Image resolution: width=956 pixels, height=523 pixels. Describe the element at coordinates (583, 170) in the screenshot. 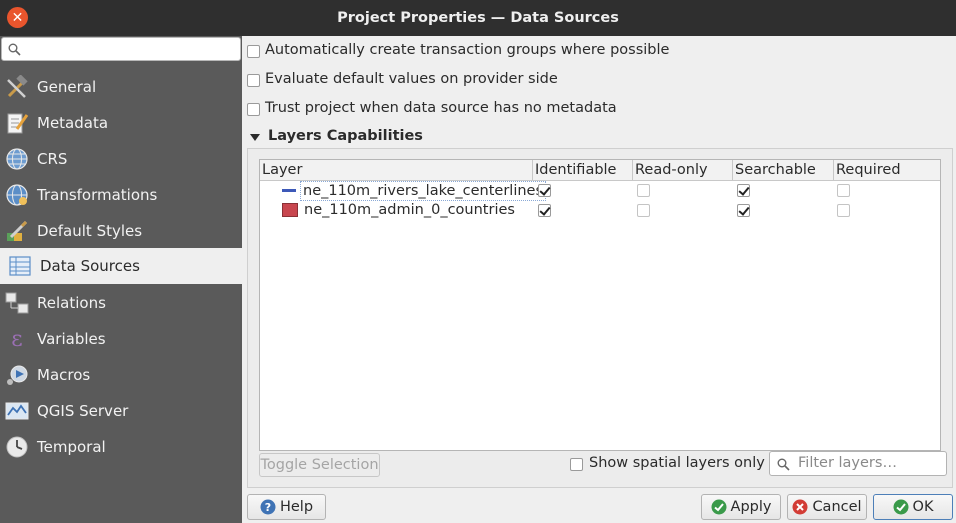

I see `column-header-identifiable: Identifiable` at that location.